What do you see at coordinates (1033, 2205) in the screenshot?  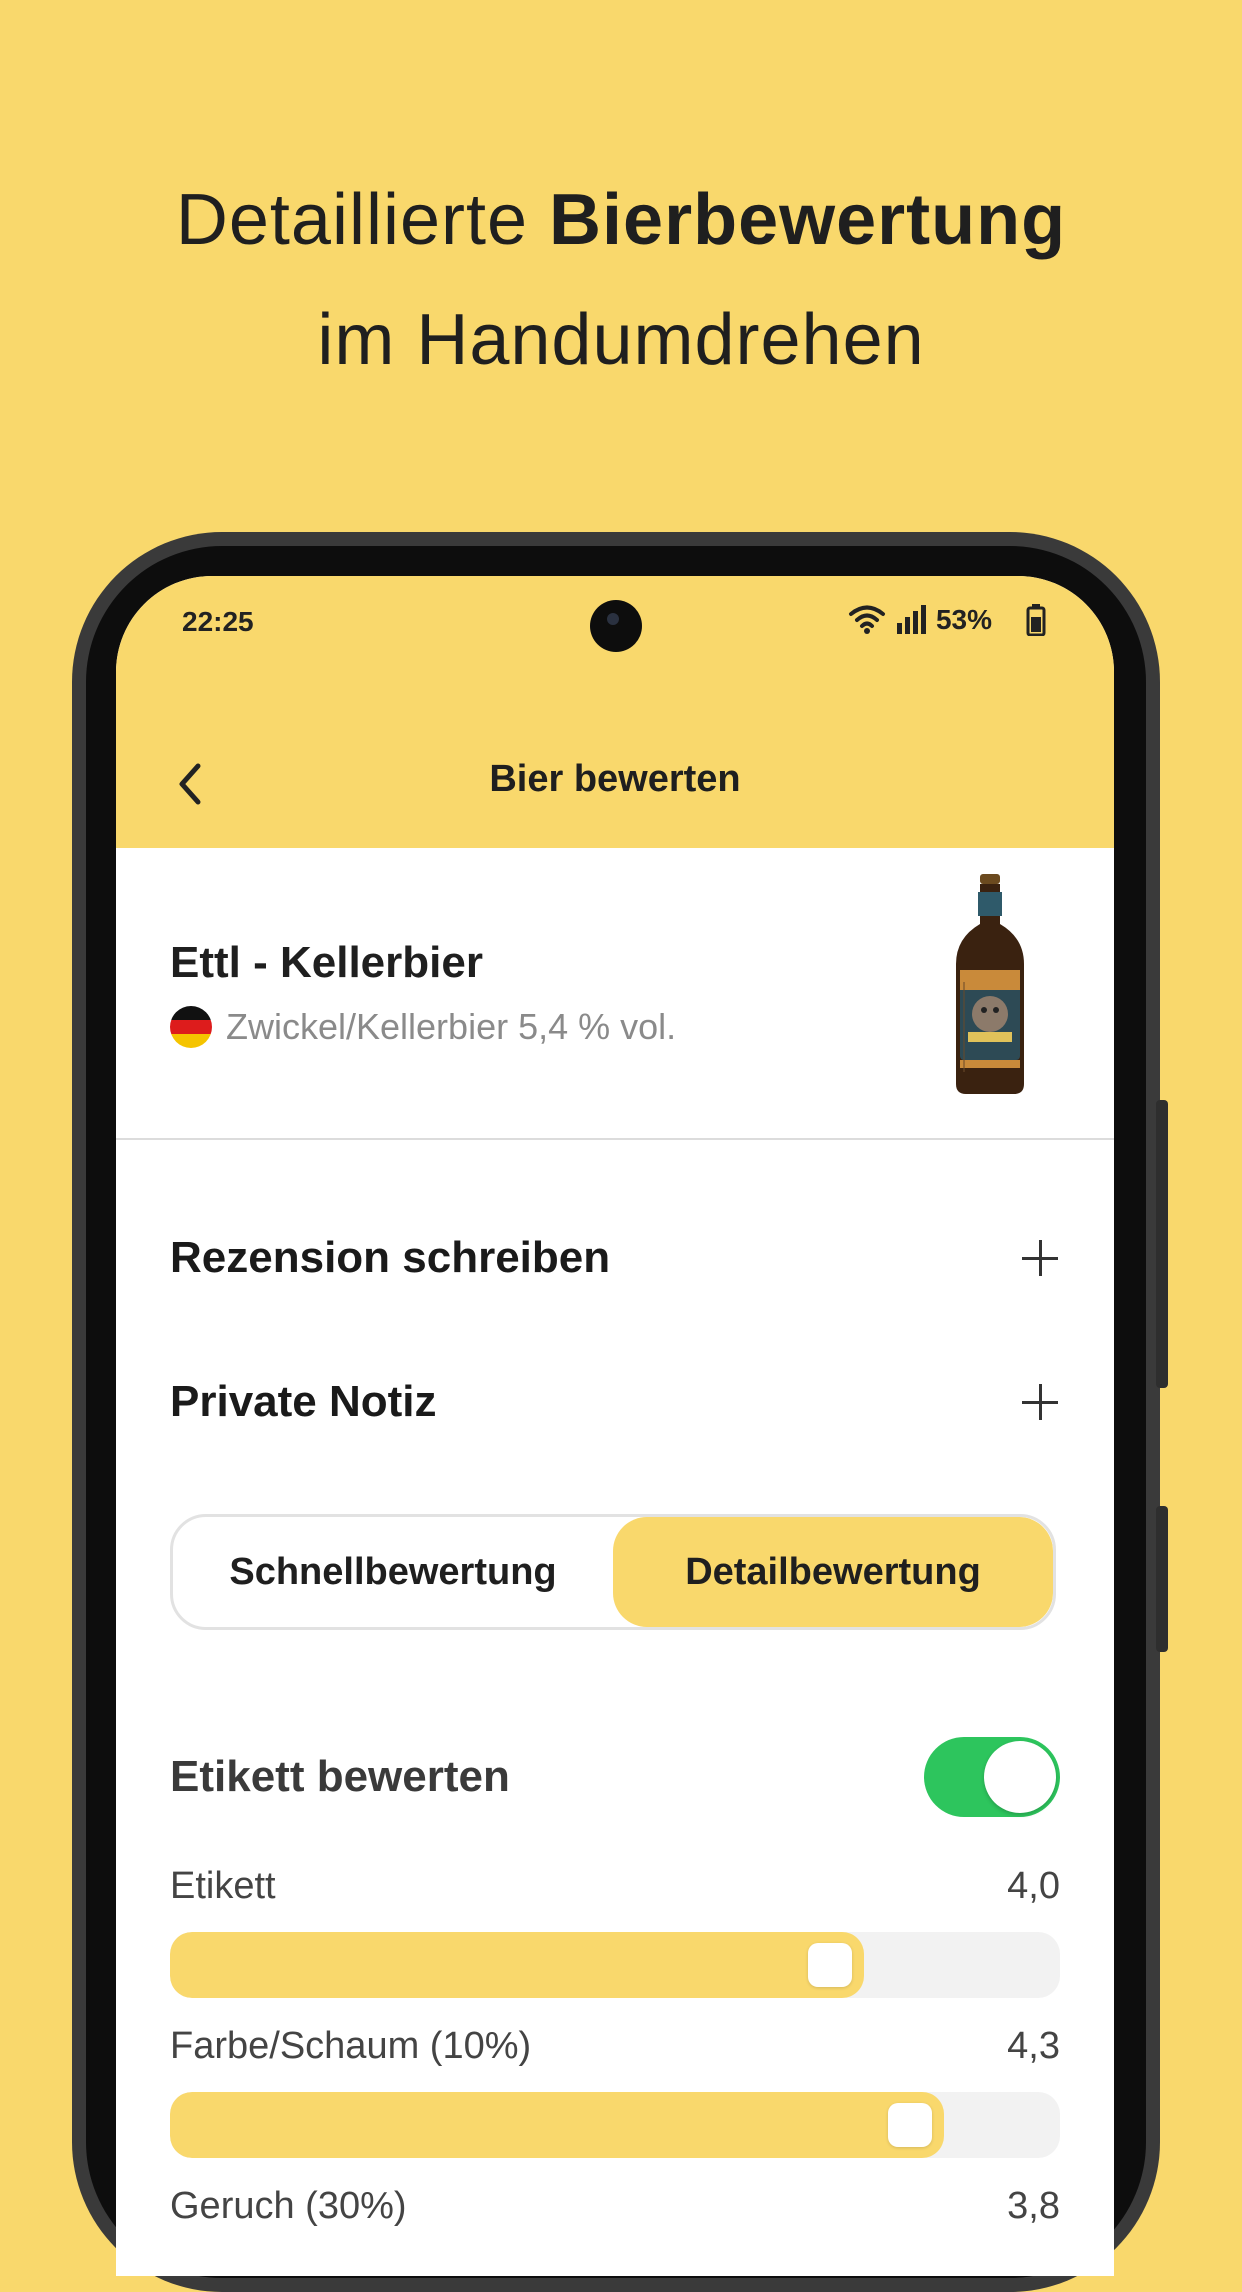 I see `slider-value: 3,8` at bounding box center [1033, 2205].